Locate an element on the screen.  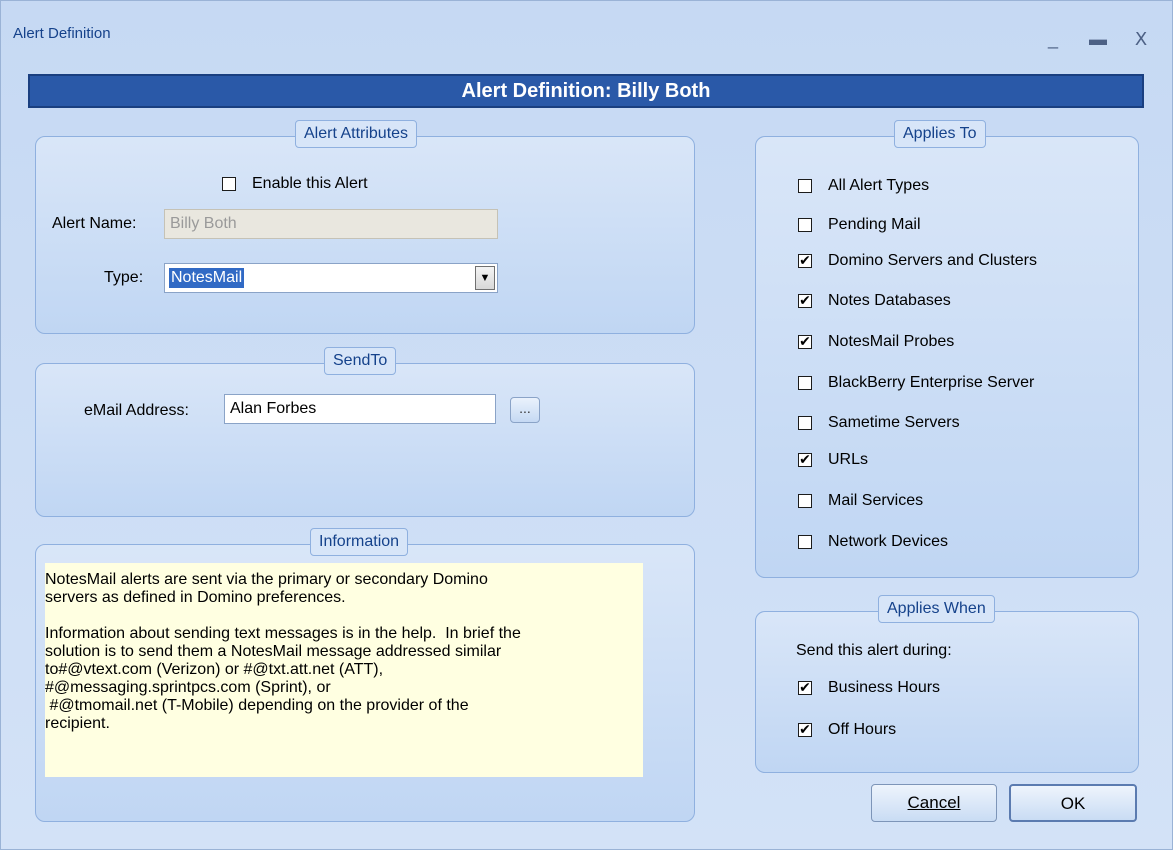
chevron-down-icon: ▼ is located at coordinates (485, 278).